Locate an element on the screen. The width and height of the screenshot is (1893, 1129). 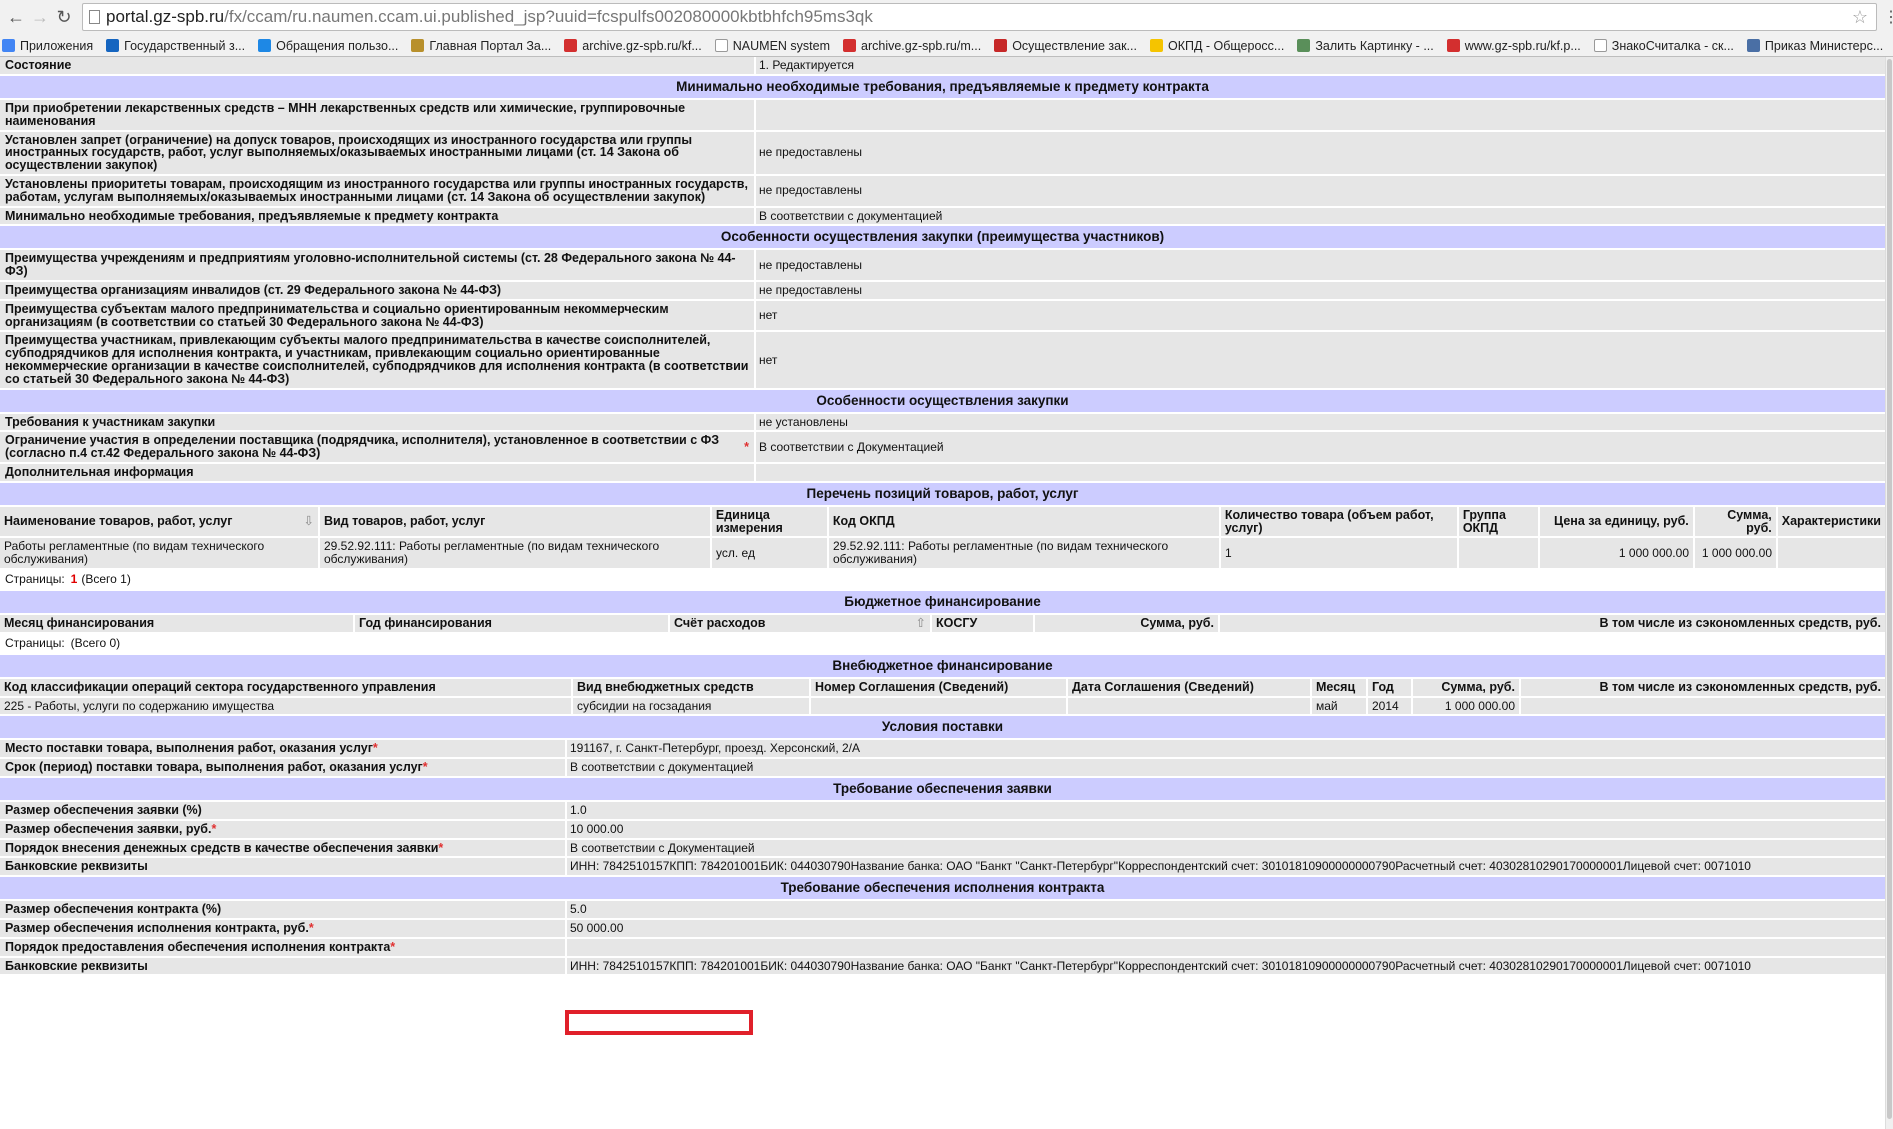
status-value: 1. Редактируется is located at coordinates (807, 65).